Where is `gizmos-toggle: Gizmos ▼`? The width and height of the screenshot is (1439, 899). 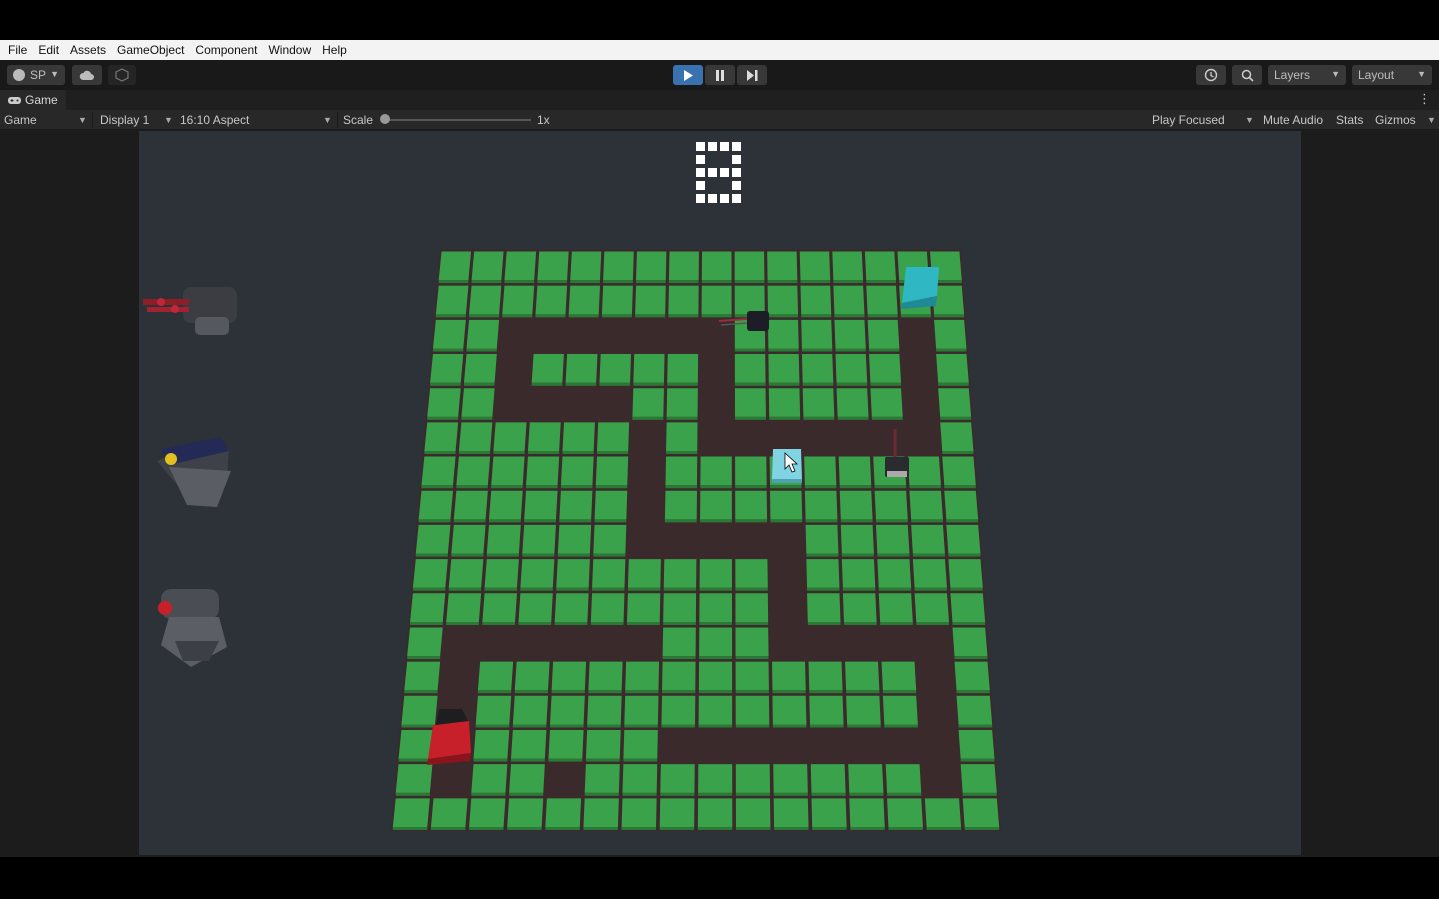
gizmos-toggle: Gizmos ▼ is located at coordinates (1406, 120).